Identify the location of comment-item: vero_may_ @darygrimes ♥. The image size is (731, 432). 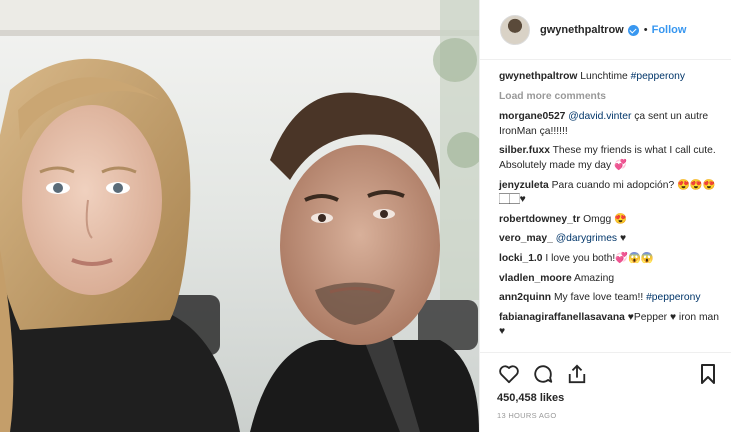
(609, 239).